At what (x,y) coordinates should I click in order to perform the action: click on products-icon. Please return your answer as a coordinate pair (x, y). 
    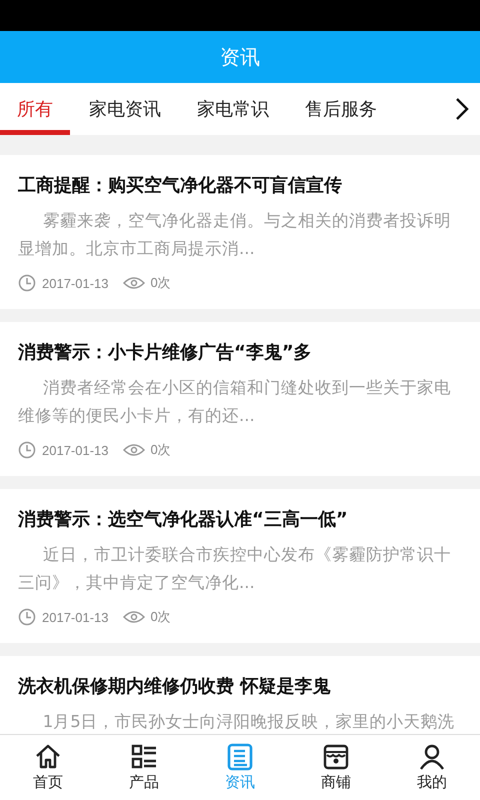
    Looking at the image, I should click on (144, 757).